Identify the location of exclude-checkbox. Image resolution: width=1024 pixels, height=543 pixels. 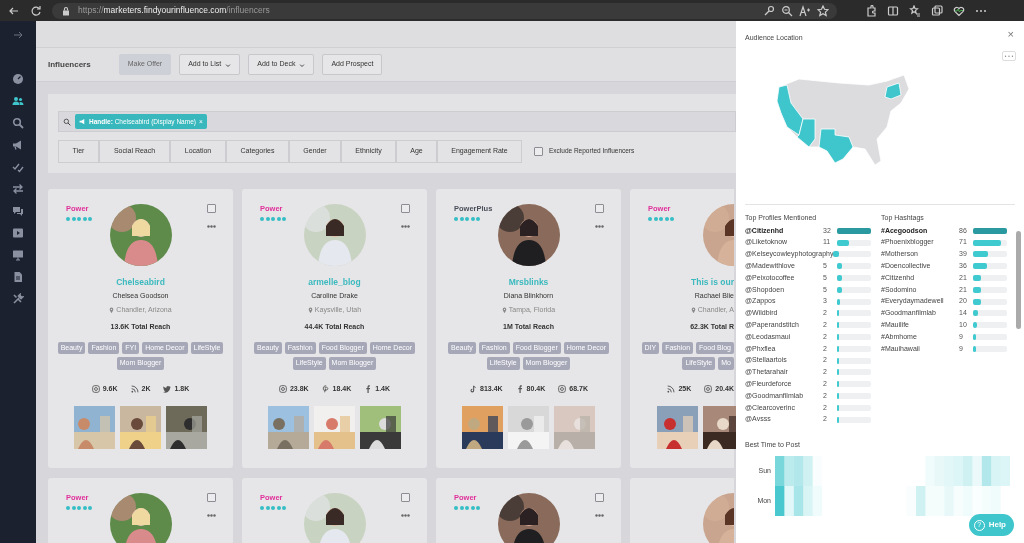
(538, 151).